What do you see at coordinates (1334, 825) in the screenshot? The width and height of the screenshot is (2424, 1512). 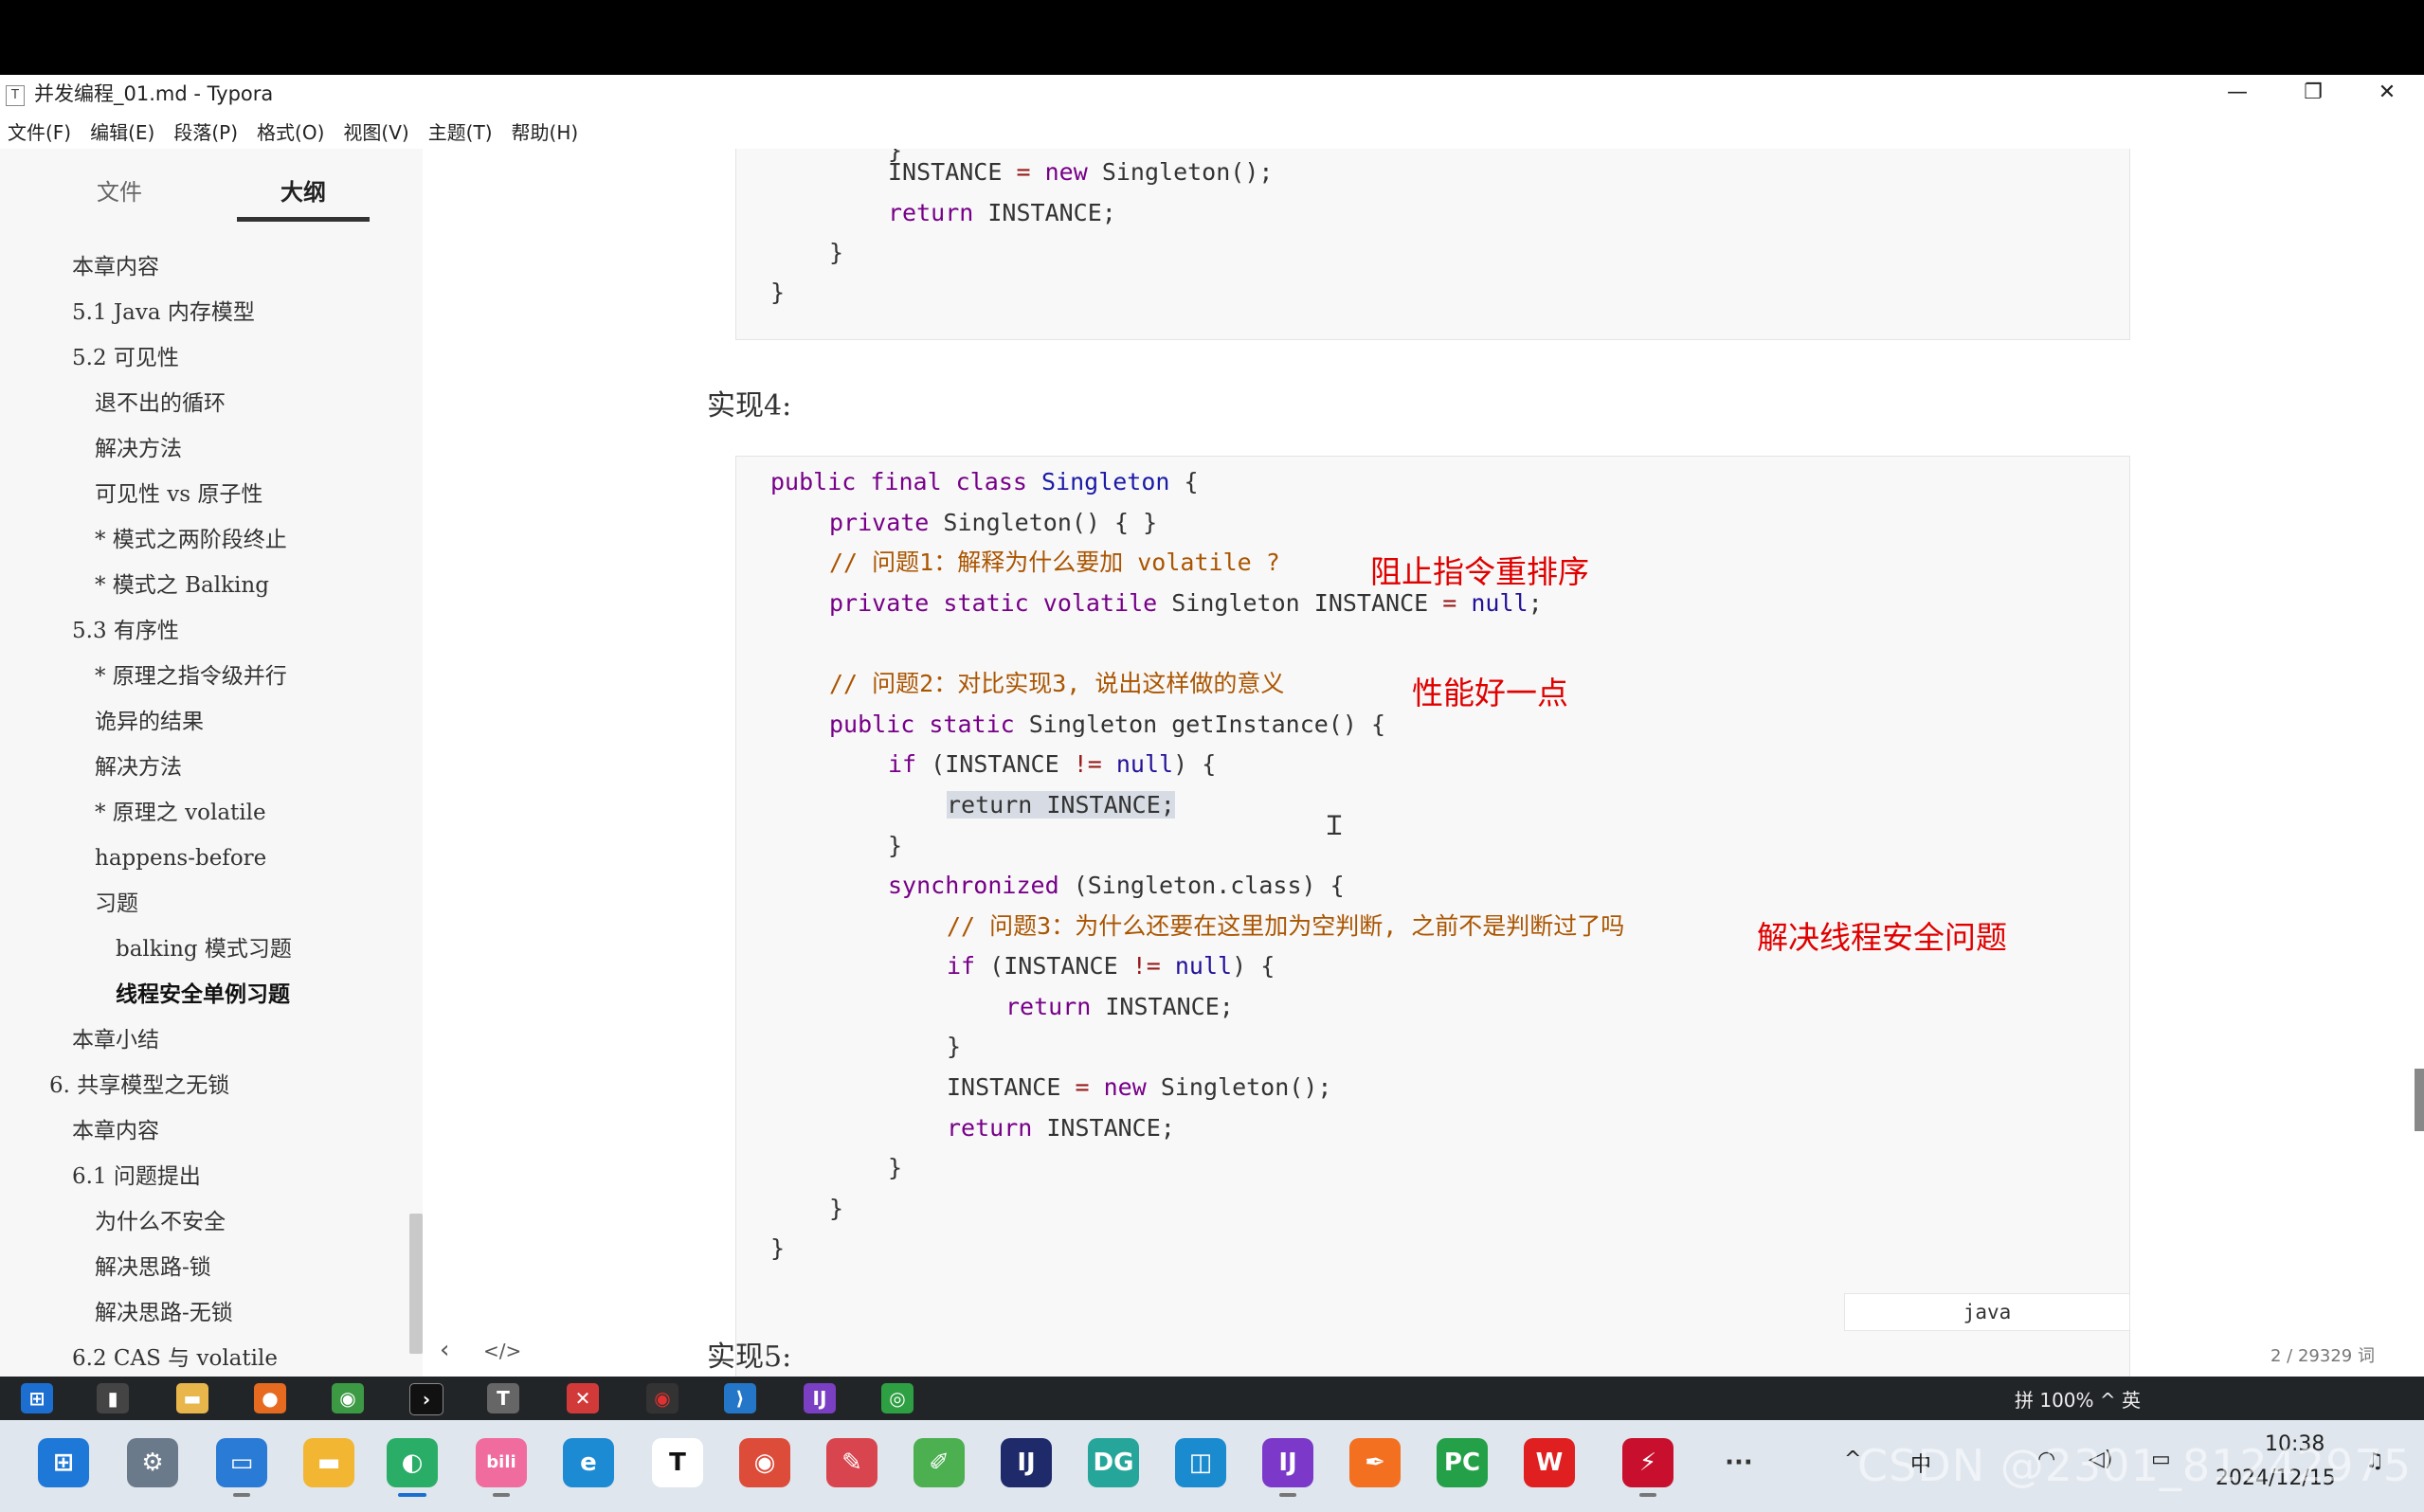 I see `text-cursor-icon: Ｉ` at bounding box center [1334, 825].